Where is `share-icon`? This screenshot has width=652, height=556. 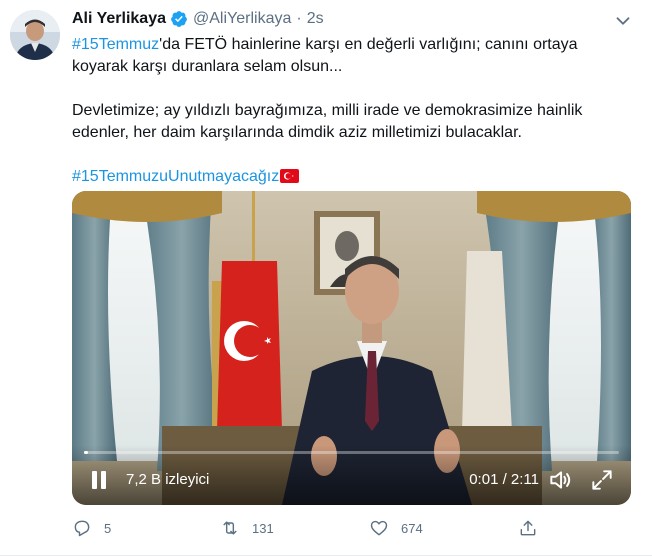
share-icon is located at coordinates (528, 528).